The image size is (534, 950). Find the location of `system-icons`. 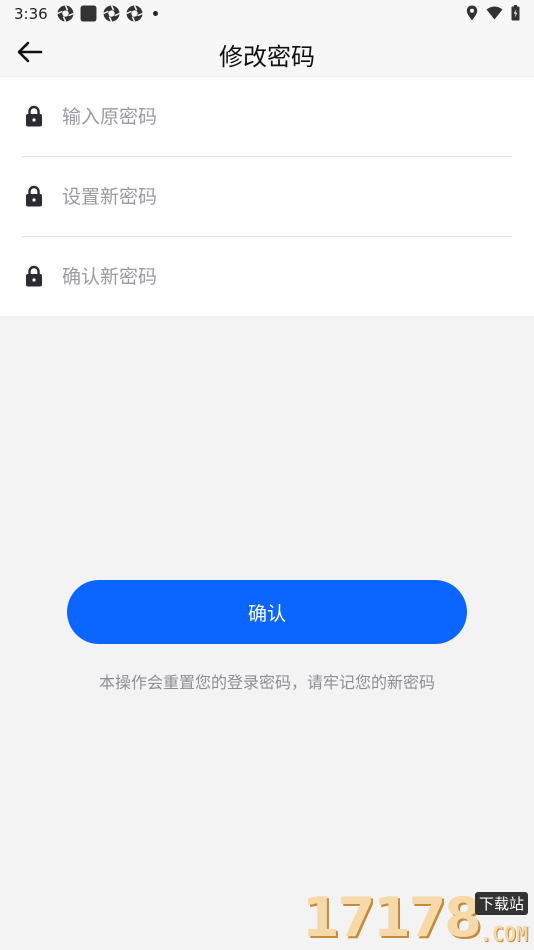

system-icons is located at coordinates (493, 13).